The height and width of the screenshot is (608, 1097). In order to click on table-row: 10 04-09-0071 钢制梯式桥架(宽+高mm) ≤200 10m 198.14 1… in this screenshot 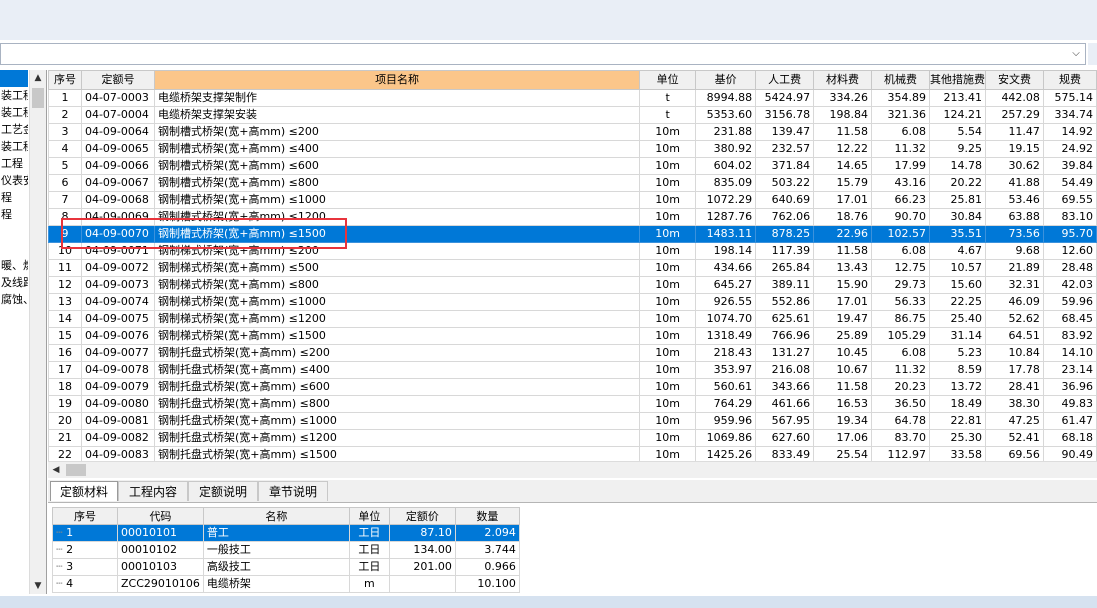, I will do `click(572, 251)`.